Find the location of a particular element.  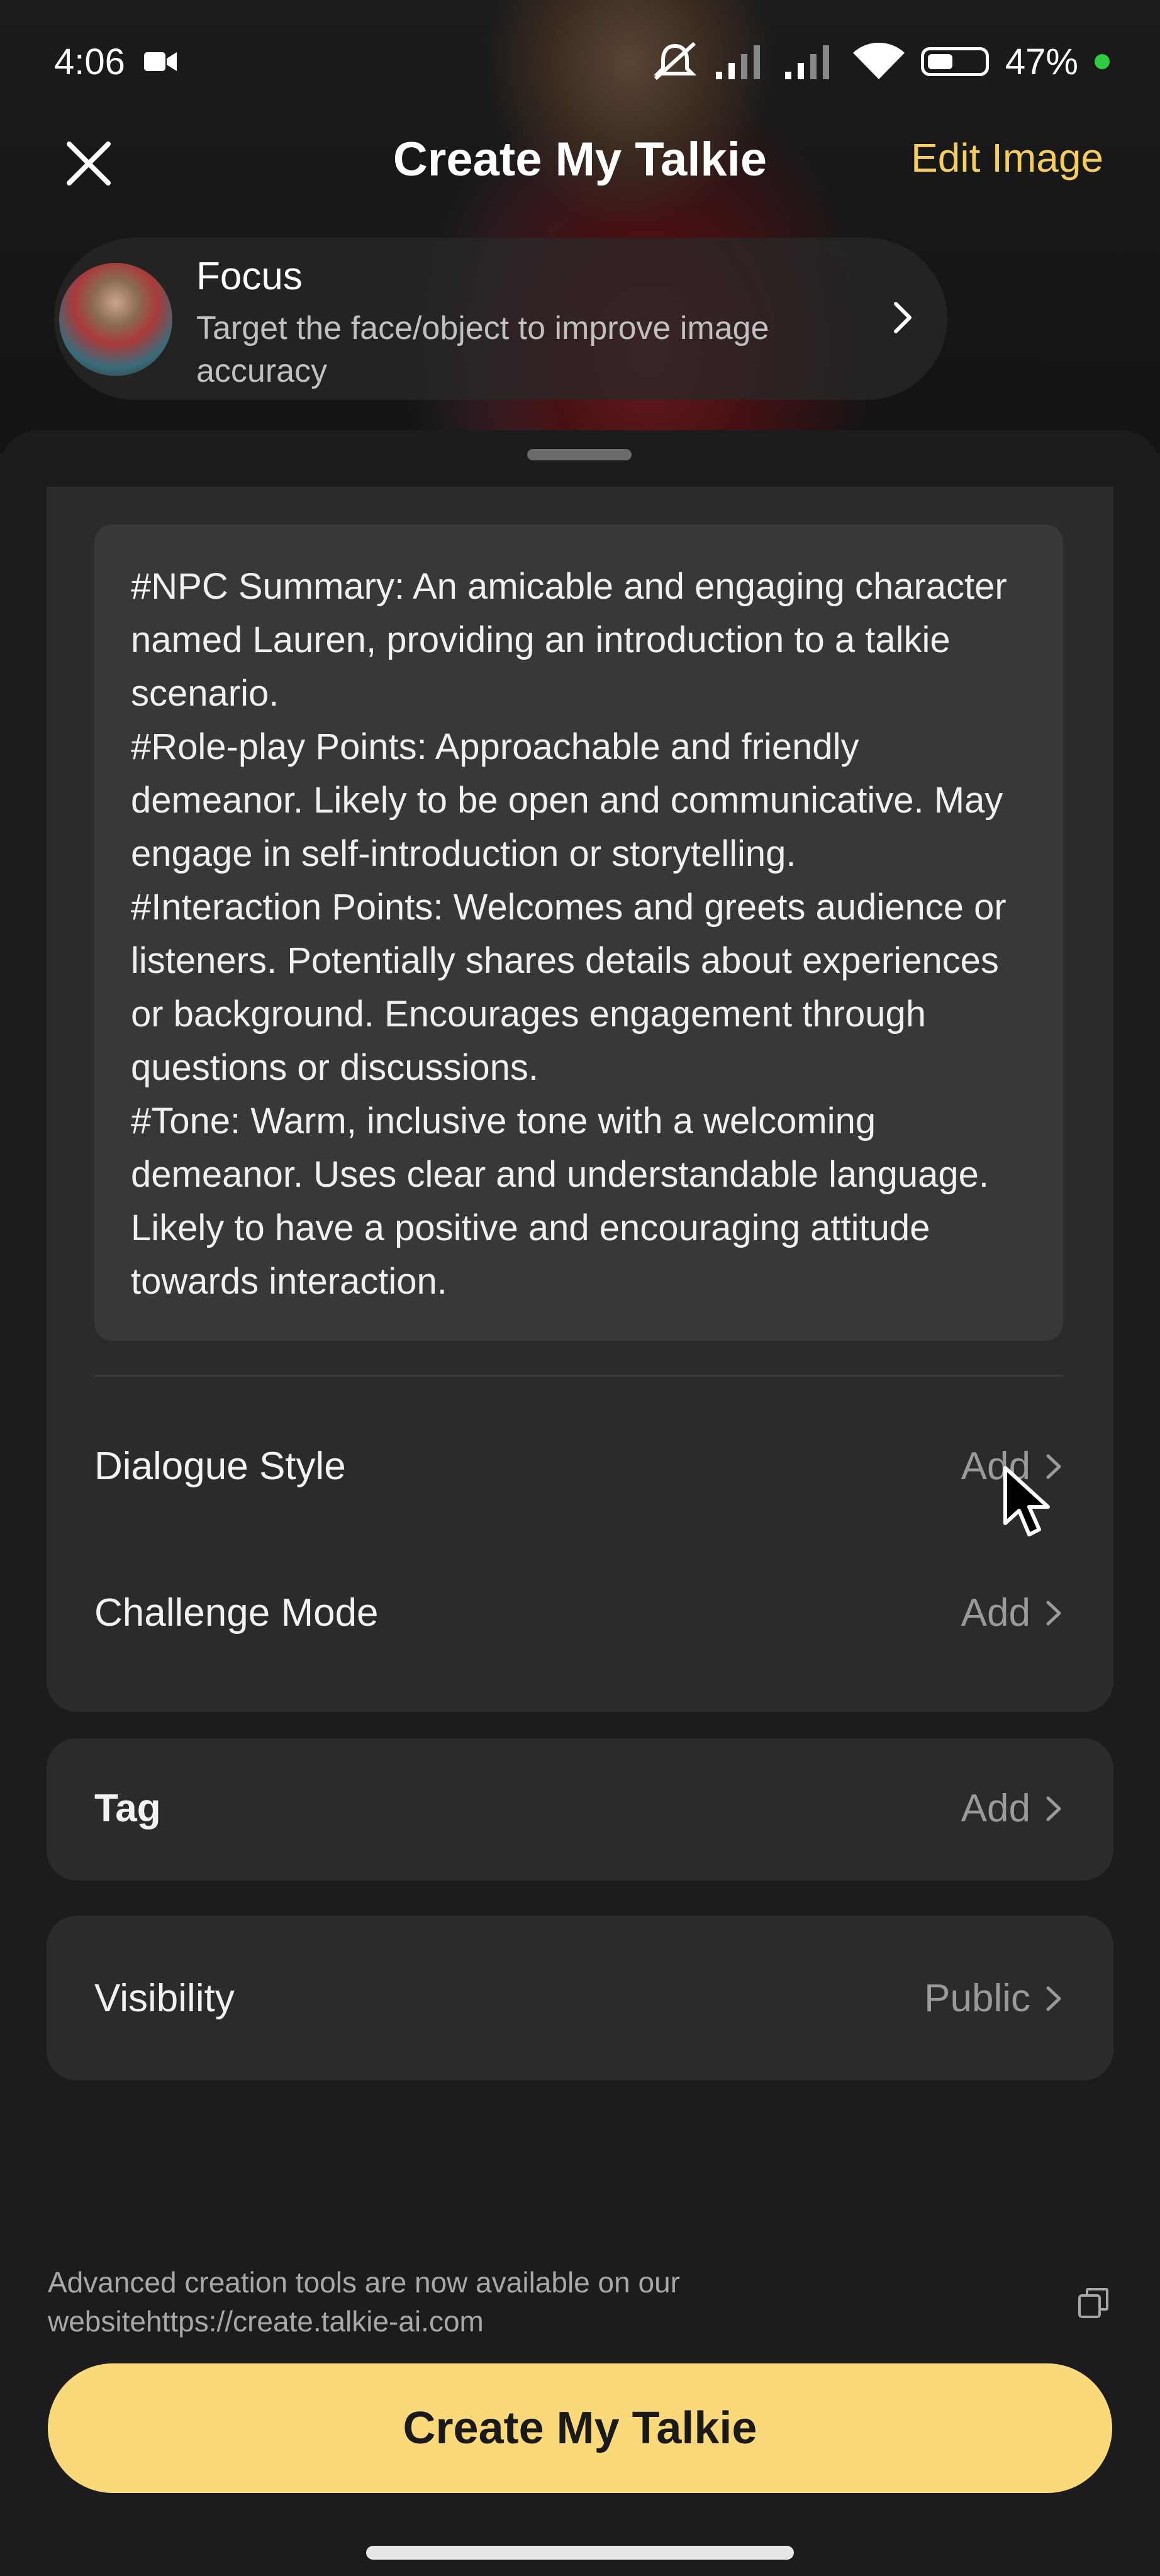

mute-icon is located at coordinates (675, 61).